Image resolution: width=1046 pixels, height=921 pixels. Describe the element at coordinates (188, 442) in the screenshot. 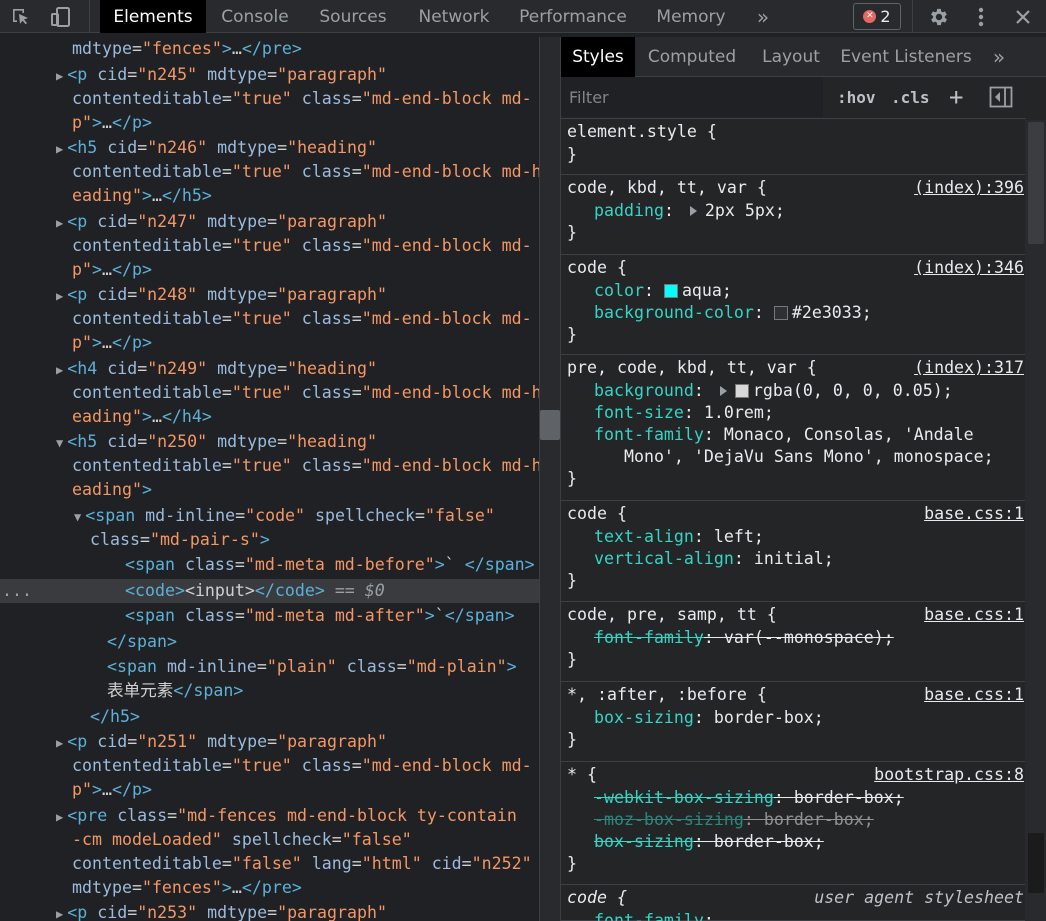

I see `dom-node-line: ▼ <h5 cid="n250" mdtype="heading"` at that location.